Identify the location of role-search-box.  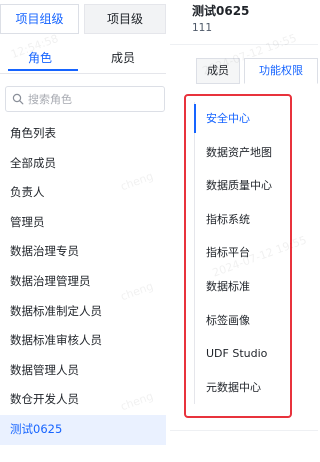
(85, 99).